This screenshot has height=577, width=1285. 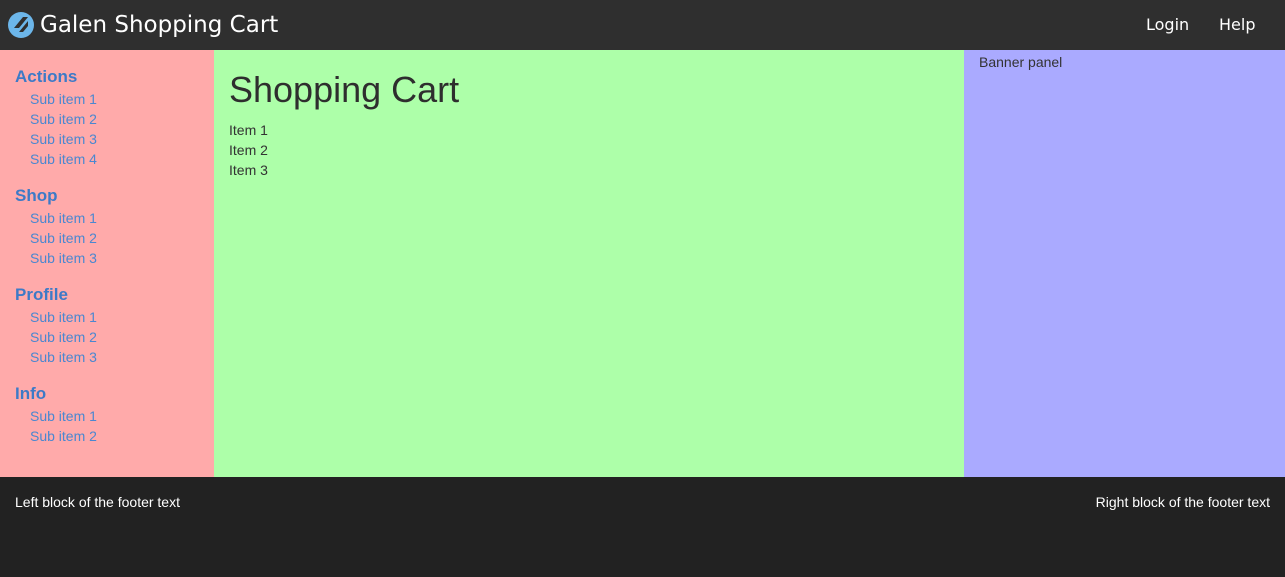 What do you see at coordinates (1182, 502) in the screenshot?
I see `footer-right-text: Right block of the footer text` at bounding box center [1182, 502].